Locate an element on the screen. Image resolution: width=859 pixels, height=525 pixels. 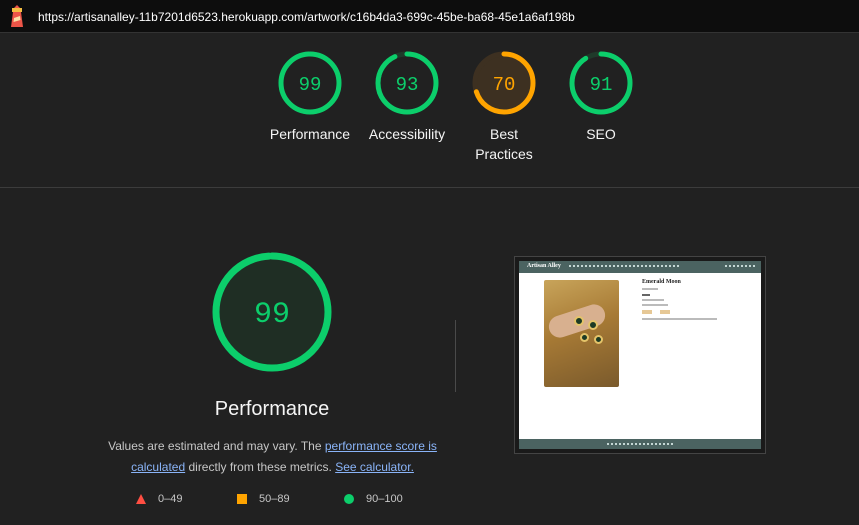
gauge-best-practices: 70 Best Practices is located at coordinates (504, 107).